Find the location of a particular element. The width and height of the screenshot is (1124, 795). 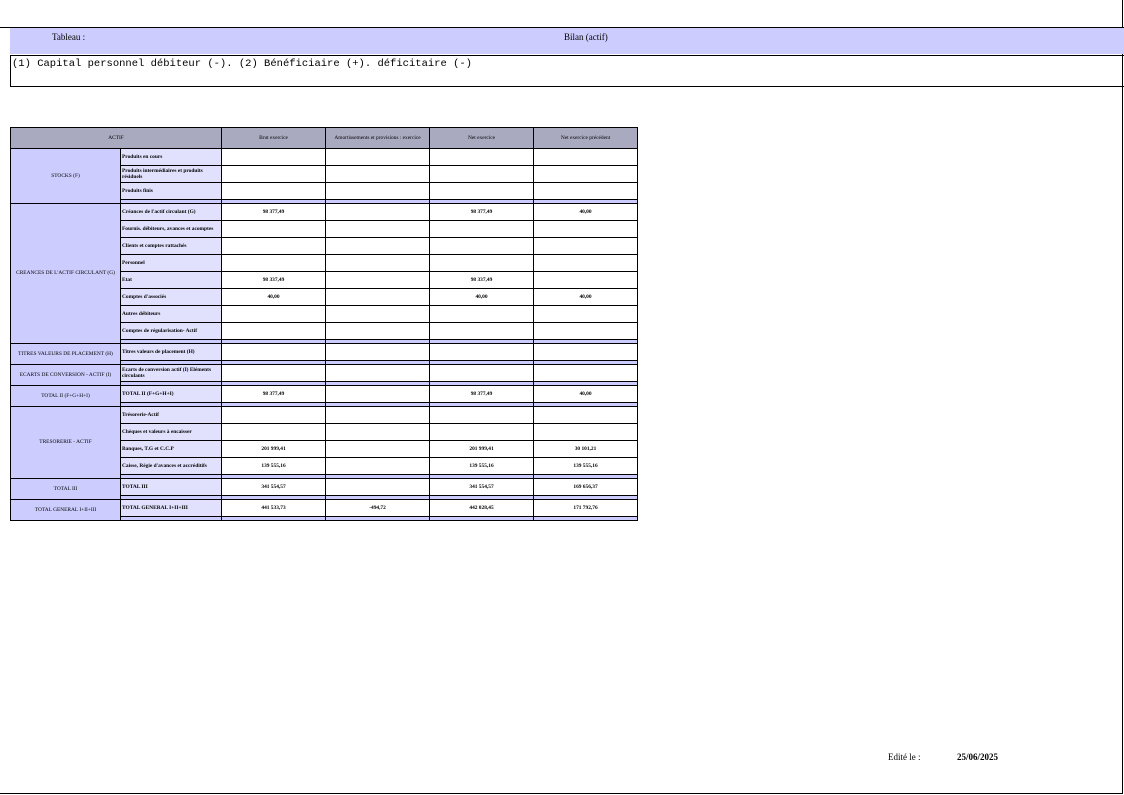

row-label: Caisse, Régie d'avances et accréditifs is located at coordinates (171, 466).